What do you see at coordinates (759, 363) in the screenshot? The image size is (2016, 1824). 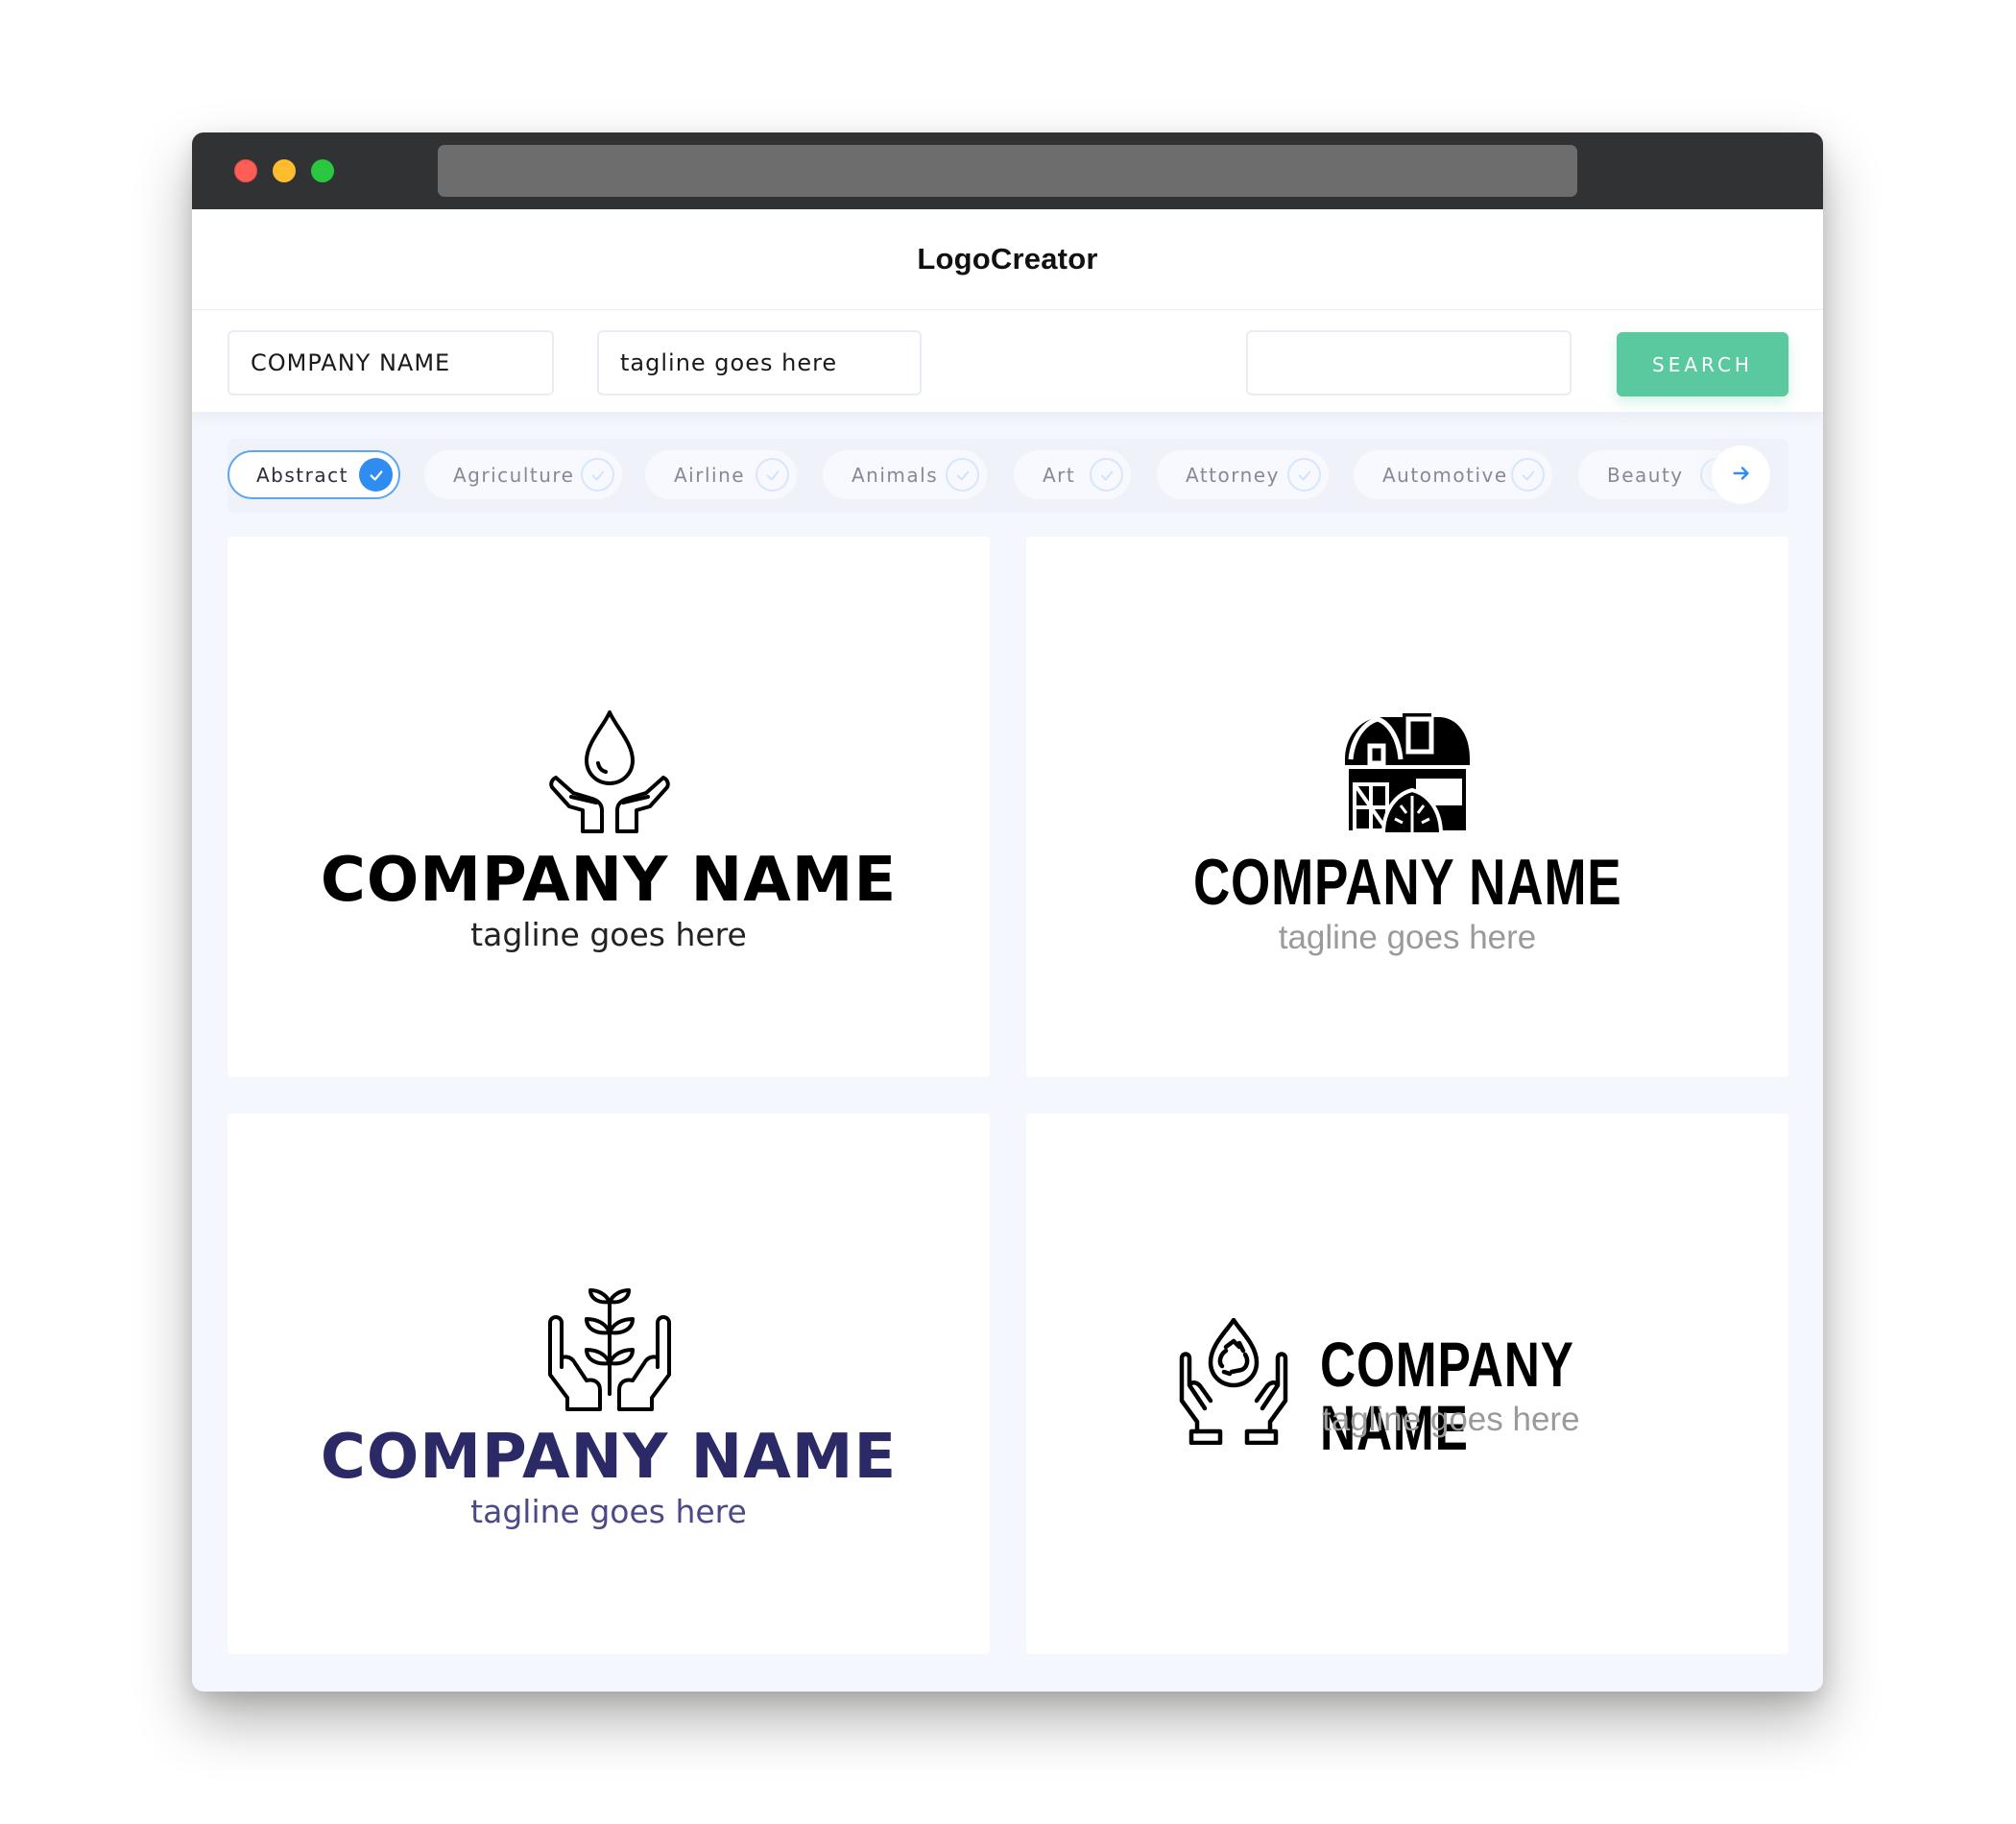 I see `tagline-input: tagline goes here` at bounding box center [759, 363].